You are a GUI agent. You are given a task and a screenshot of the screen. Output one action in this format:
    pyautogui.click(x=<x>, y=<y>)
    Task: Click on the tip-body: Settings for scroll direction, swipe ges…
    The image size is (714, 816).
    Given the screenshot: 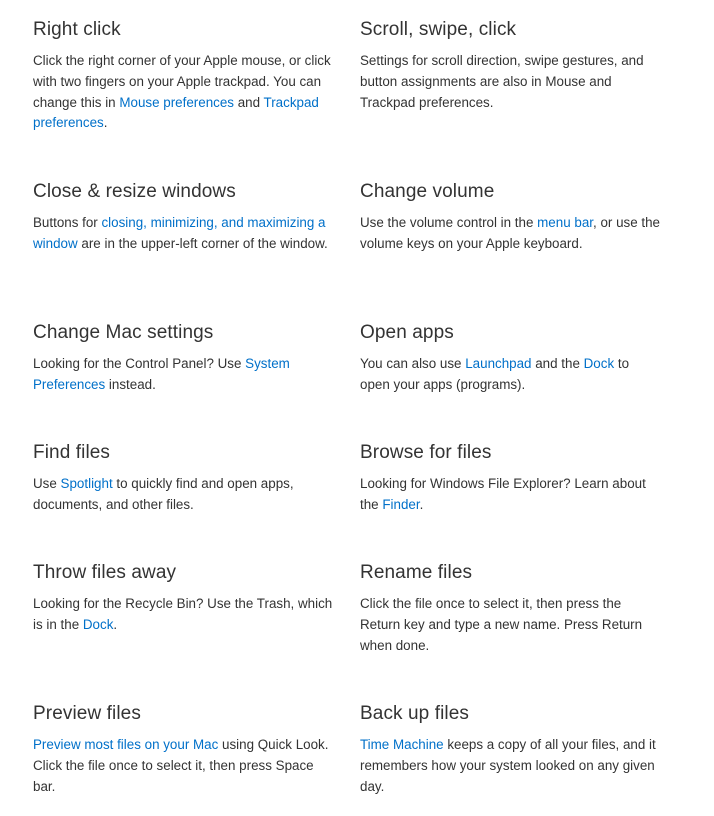 What is the action you would take?
    pyautogui.click(x=510, y=82)
    